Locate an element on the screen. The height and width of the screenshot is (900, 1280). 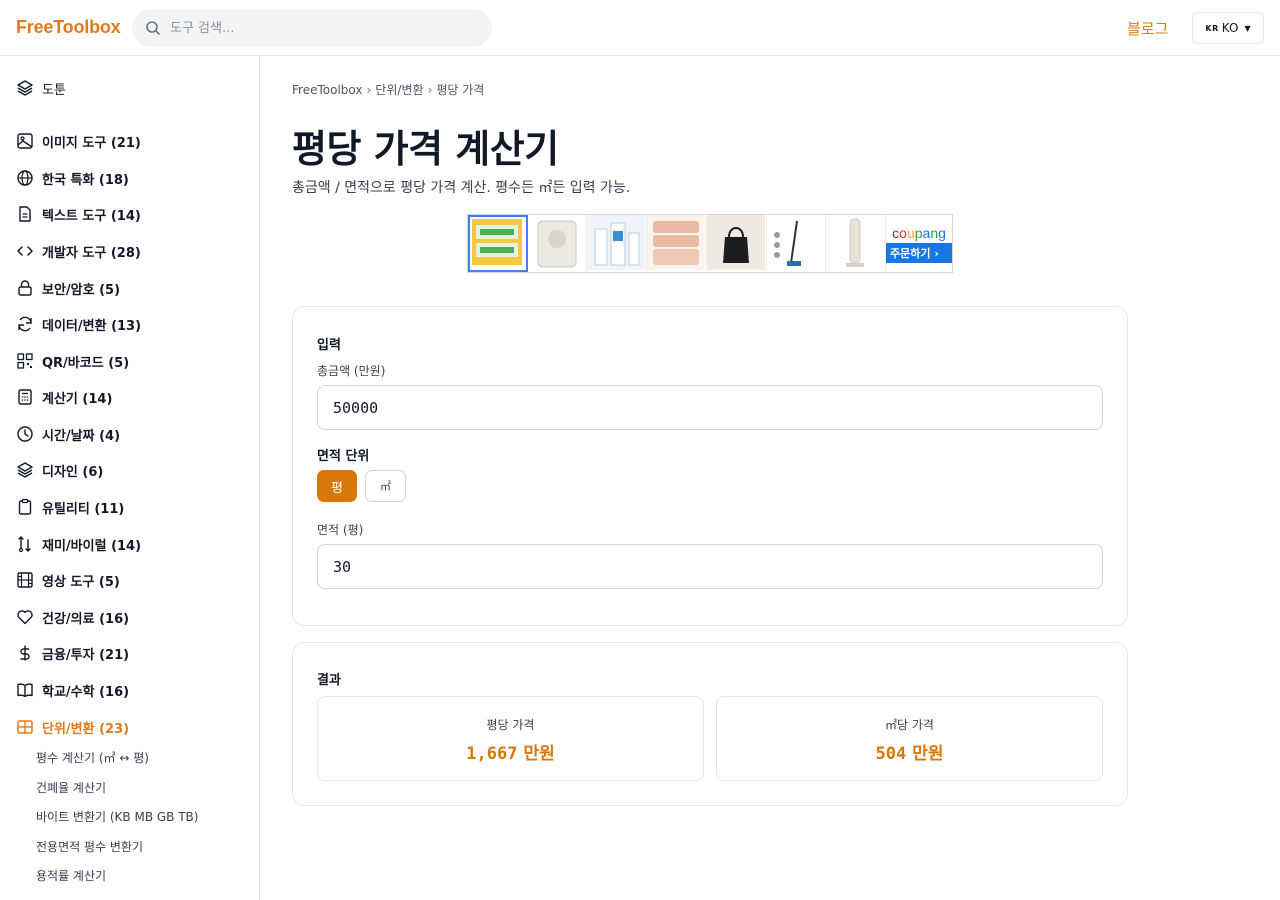
breadcrumb-root: FreeToolbox is located at coordinates (327, 90).